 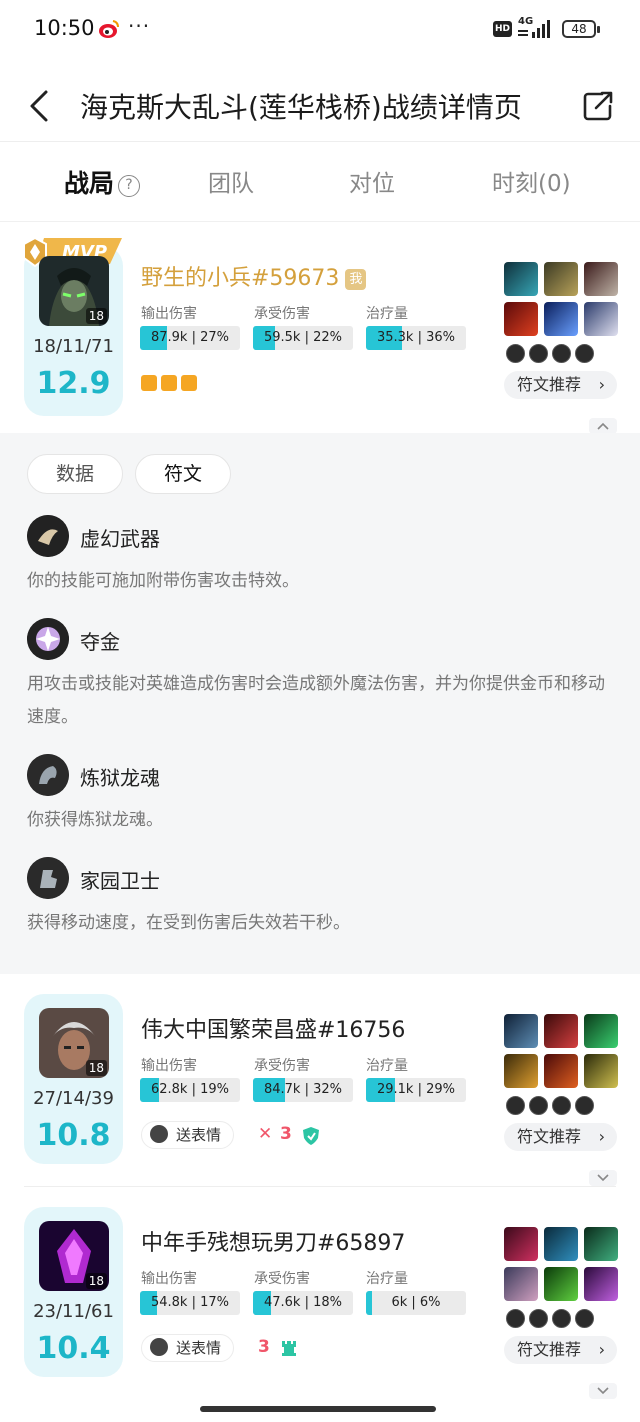 What do you see at coordinates (531, 181) in the screenshot?
I see `tab-moments: 时刻(0)` at bounding box center [531, 181].